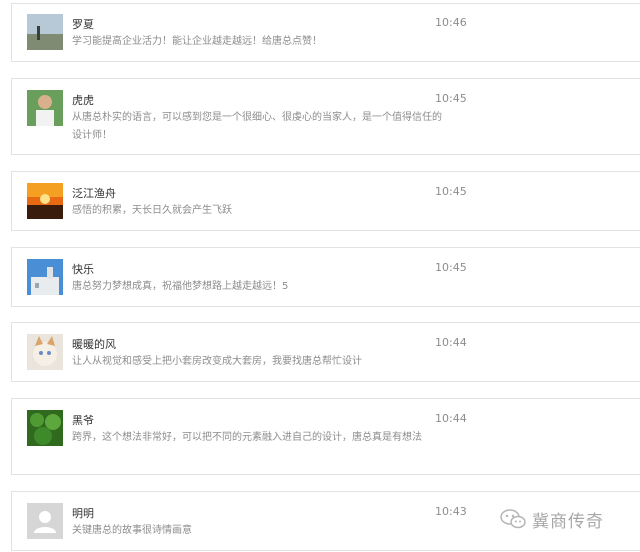  I want to click on comment-card: 泛江渔舟 10:45 感悟的积累，天长日久就会产生飞跃, so click(325, 201).